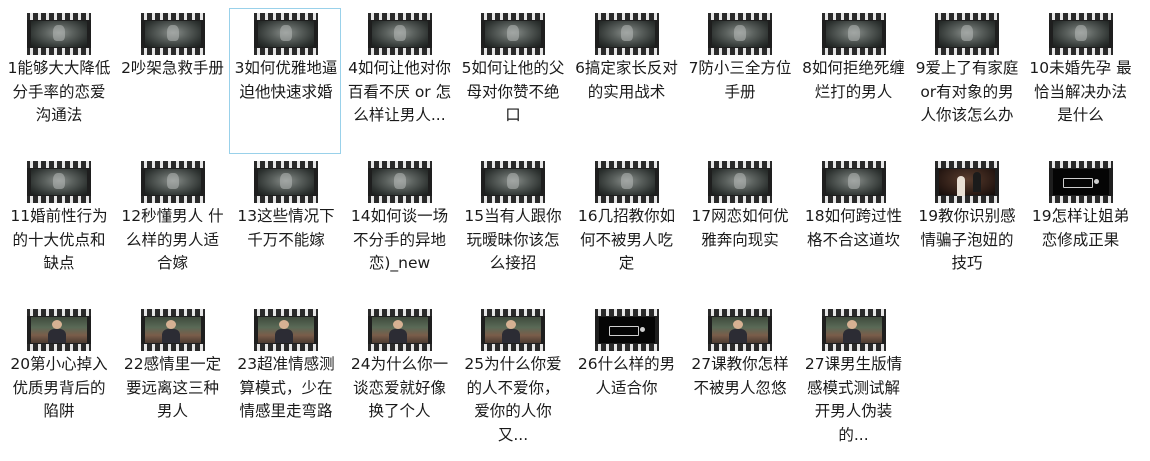 The image size is (1150, 461). What do you see at coordinates (285, 81) in the screenshot?
I see `file-item: 3如何优雅地逼迫他快速求婚` at bounding box center [285, 81].